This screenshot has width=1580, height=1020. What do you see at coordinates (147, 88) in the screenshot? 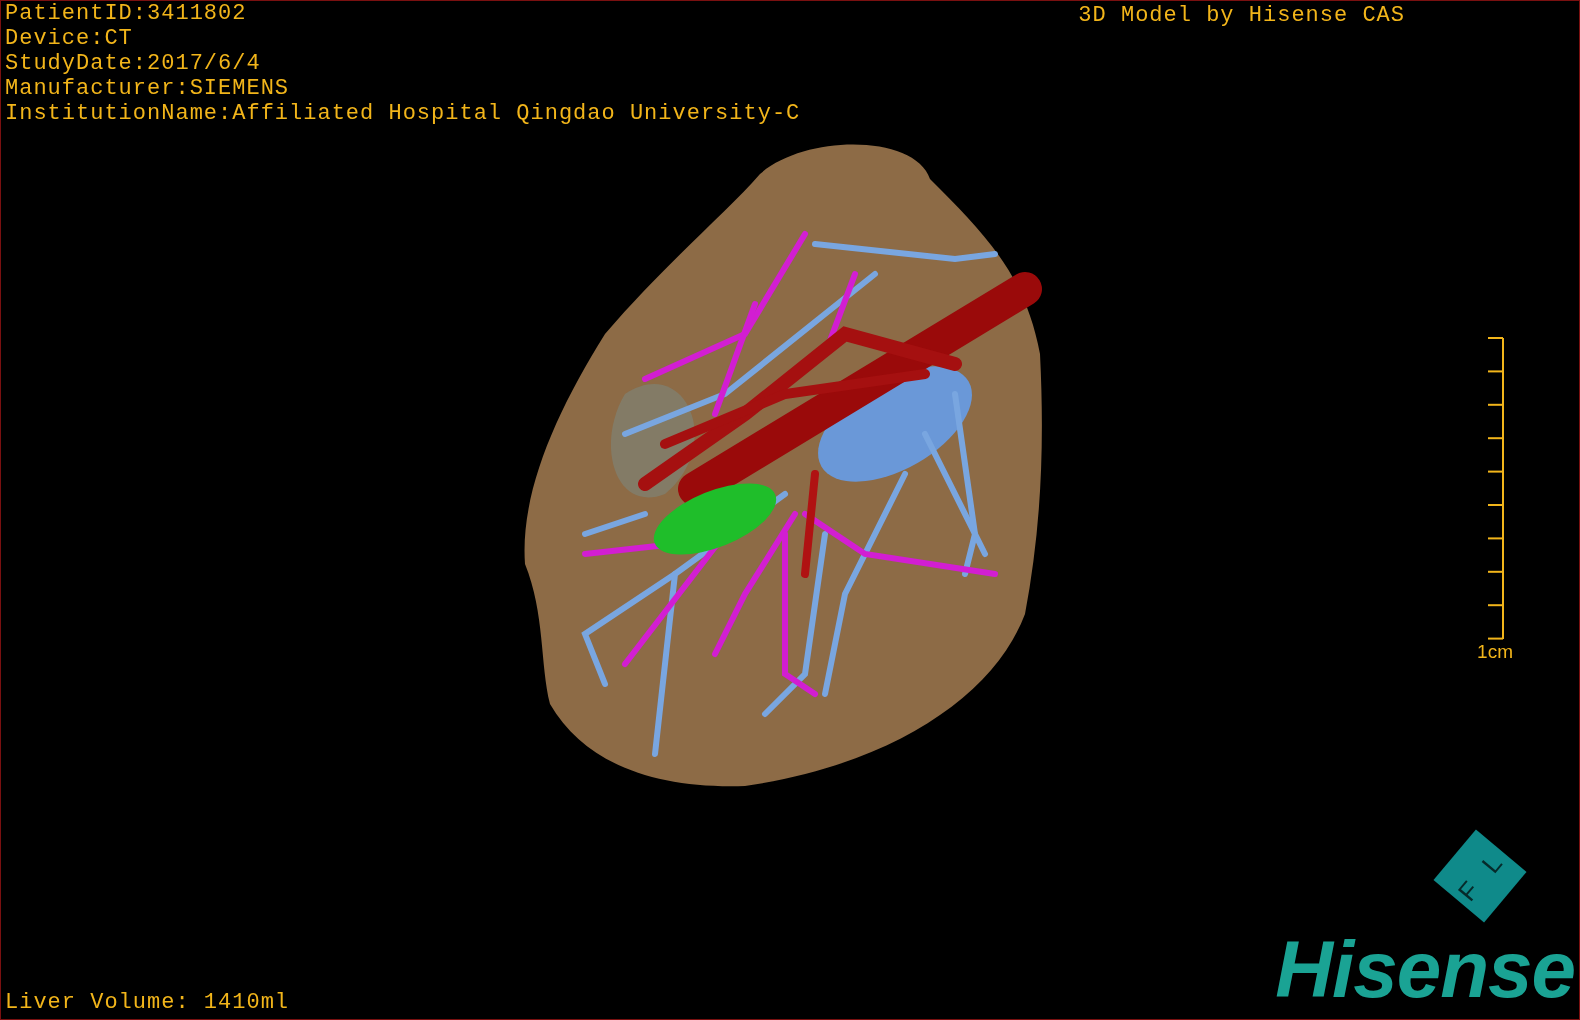
I see `info-line: Manufacturer:SIEMENS` at bounding box center [147, 88].